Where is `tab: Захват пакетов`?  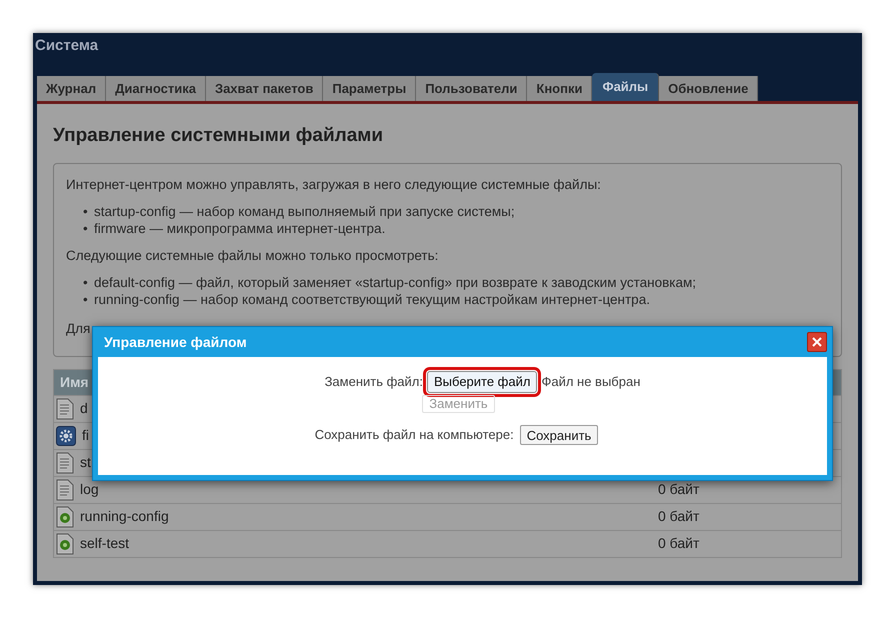
tab: Захват пакетов is located at coordinates (265, 88).